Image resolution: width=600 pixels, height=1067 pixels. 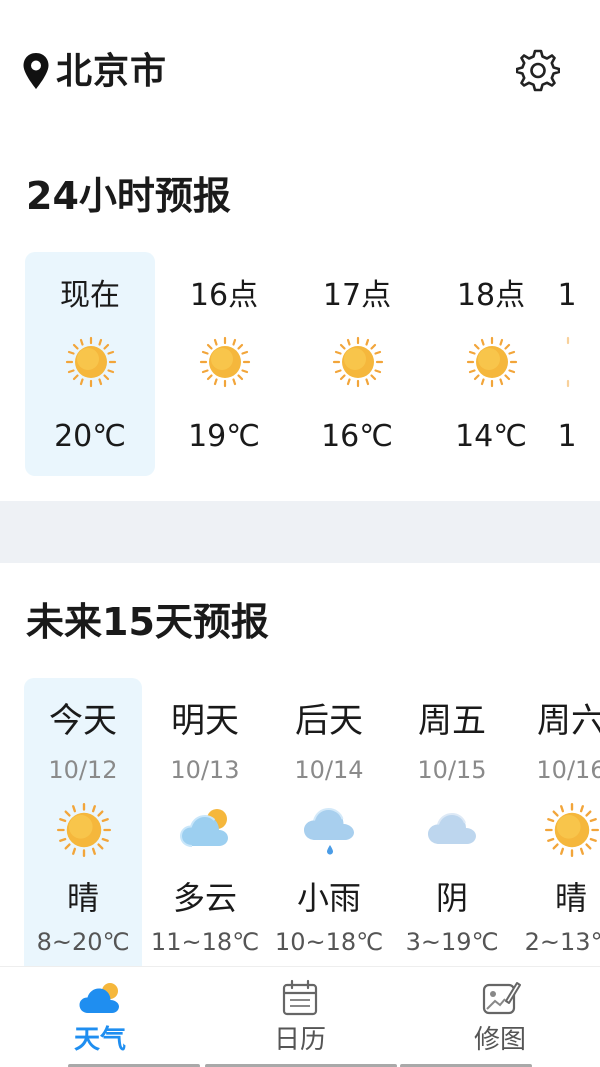 I want to click on hour-label: 1, so click(x=567, y=295).